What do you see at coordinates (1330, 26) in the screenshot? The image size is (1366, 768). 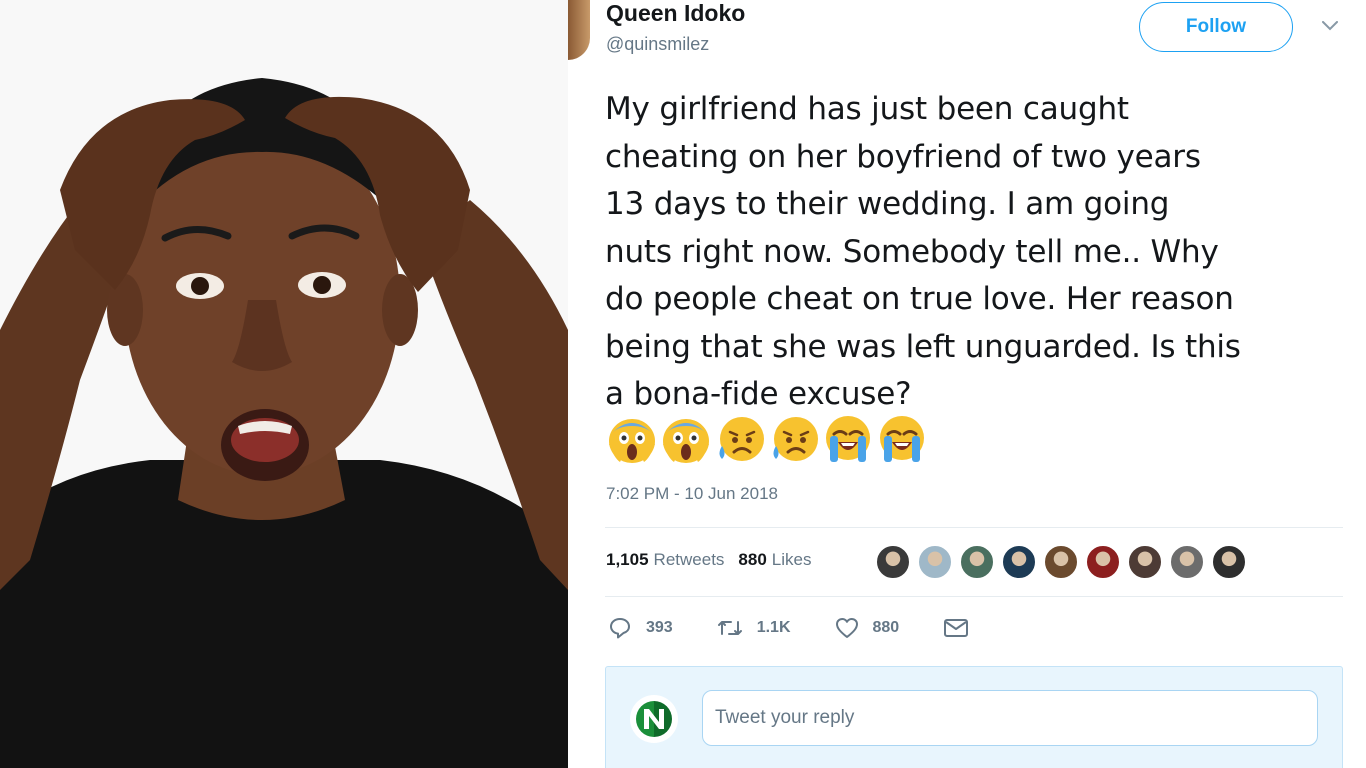 I see `chevron-down-icon` at bounding box center [1330, 26].